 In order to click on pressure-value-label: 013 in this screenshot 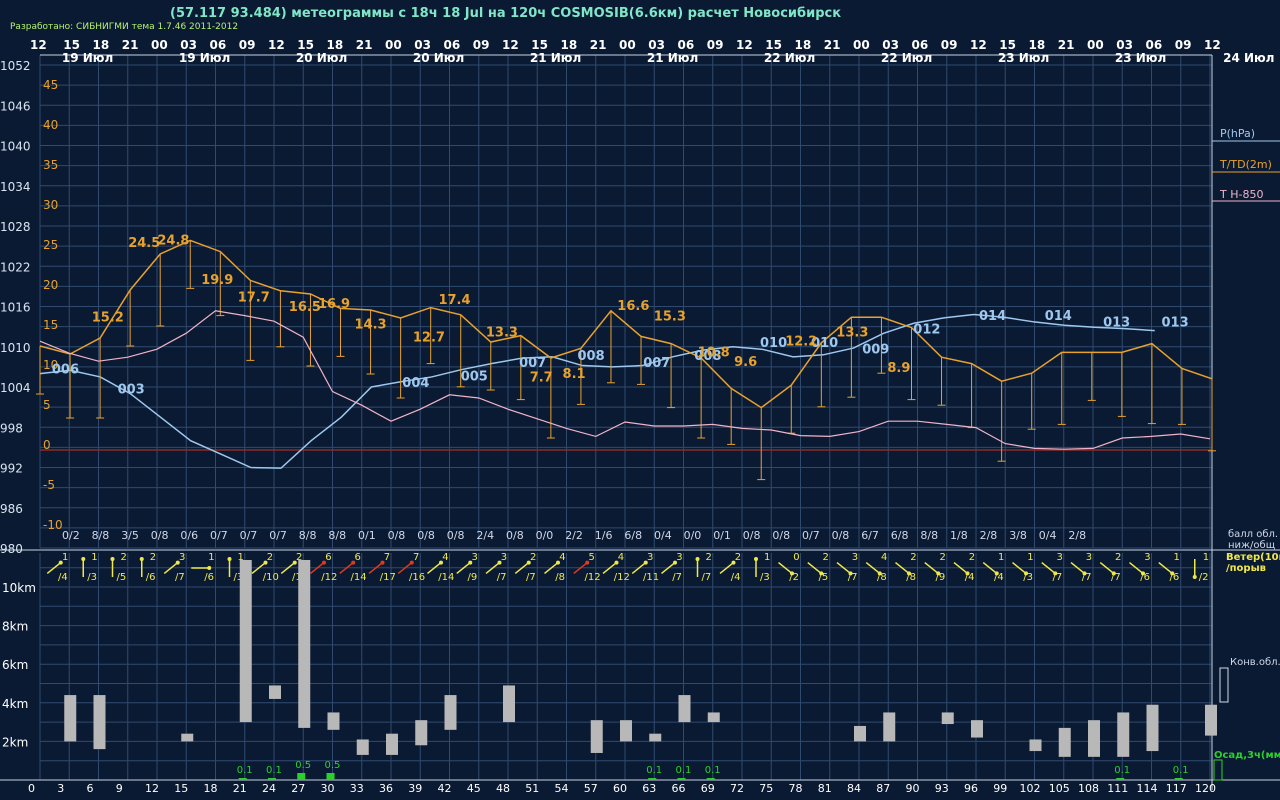, I will do `click(1116, 323)`.